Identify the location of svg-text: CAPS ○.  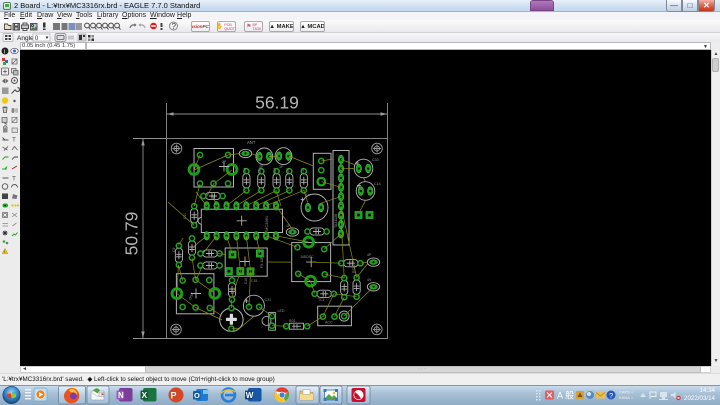
(626, 392).